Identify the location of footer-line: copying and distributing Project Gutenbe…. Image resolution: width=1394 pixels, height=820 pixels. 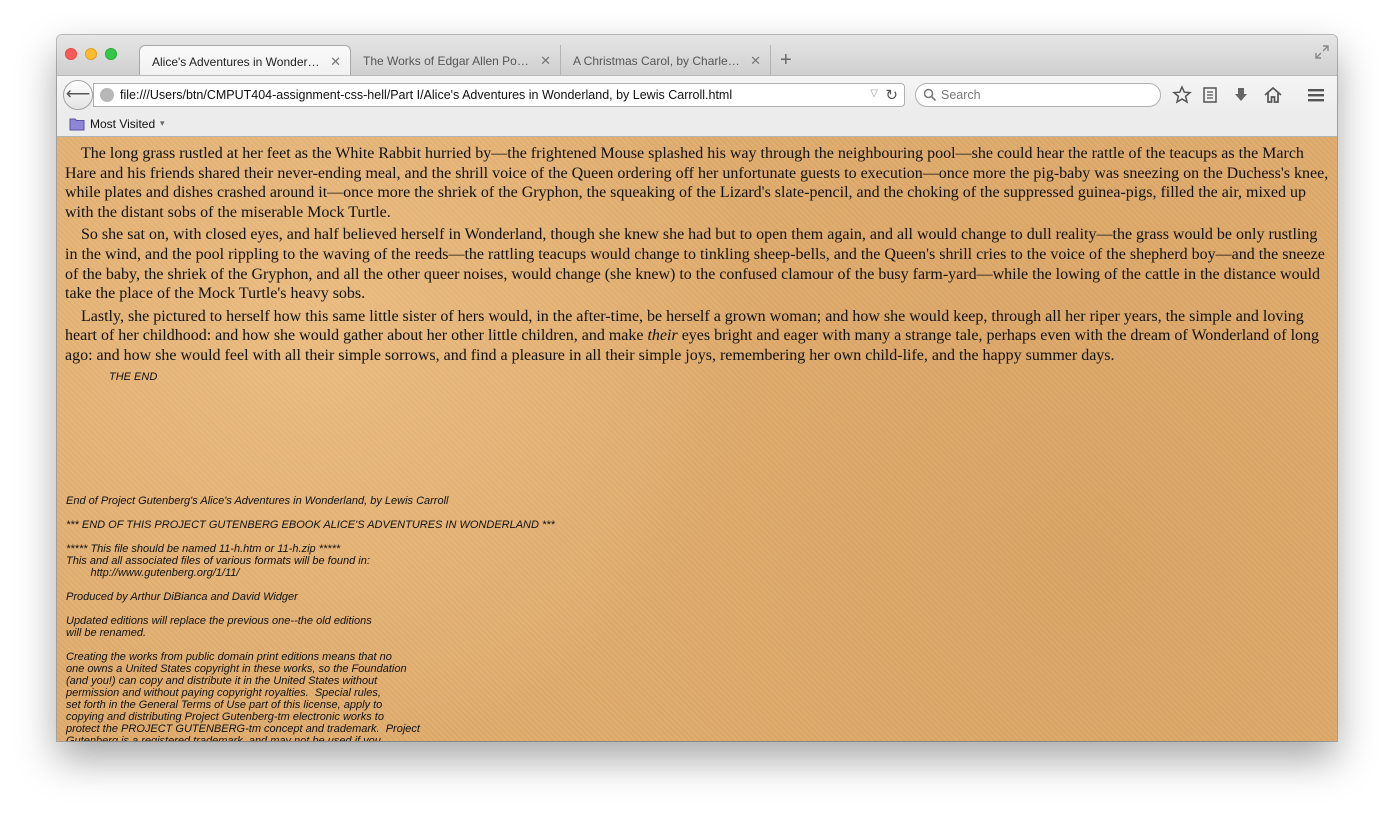
(225, 717).